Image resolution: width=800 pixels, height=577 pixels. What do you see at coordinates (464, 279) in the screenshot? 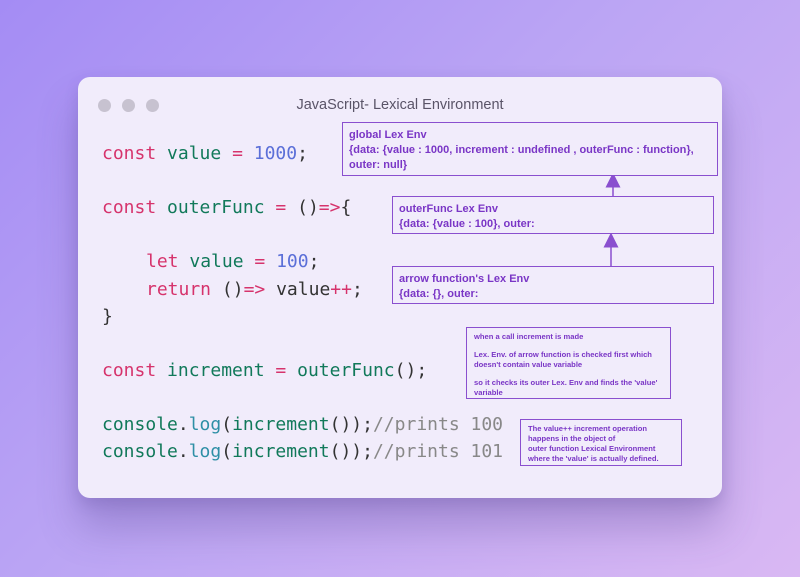
I see `box-title: arrow function's Lex Env` at bounding box center [464, 279].